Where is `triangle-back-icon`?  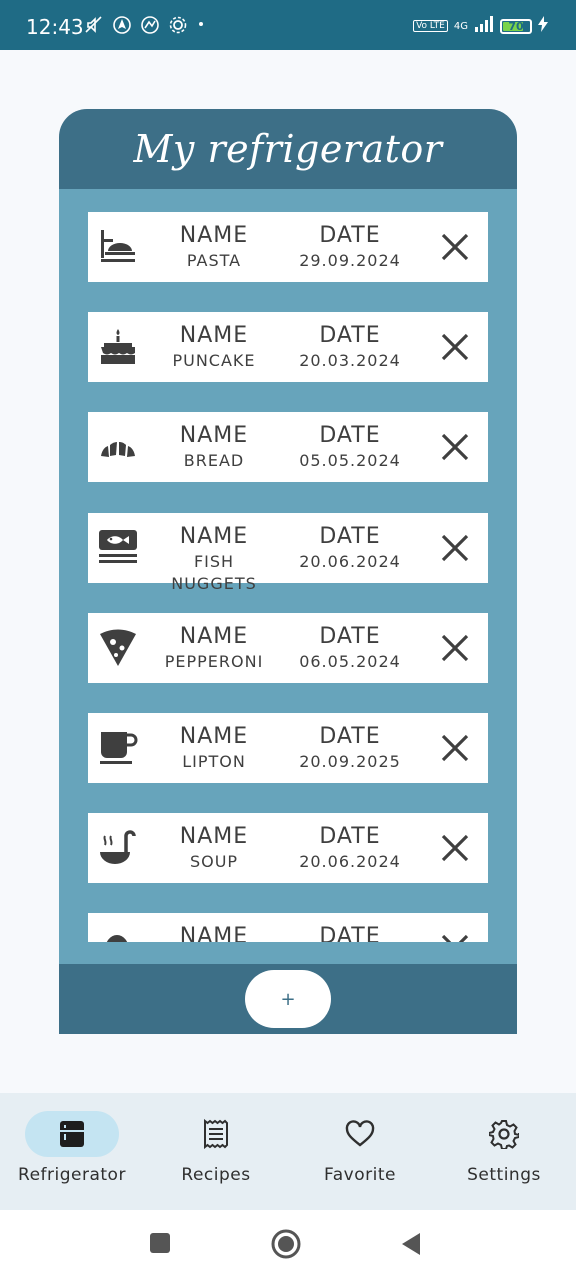
triangle-back-icon is located at coordinates (411, 1244).